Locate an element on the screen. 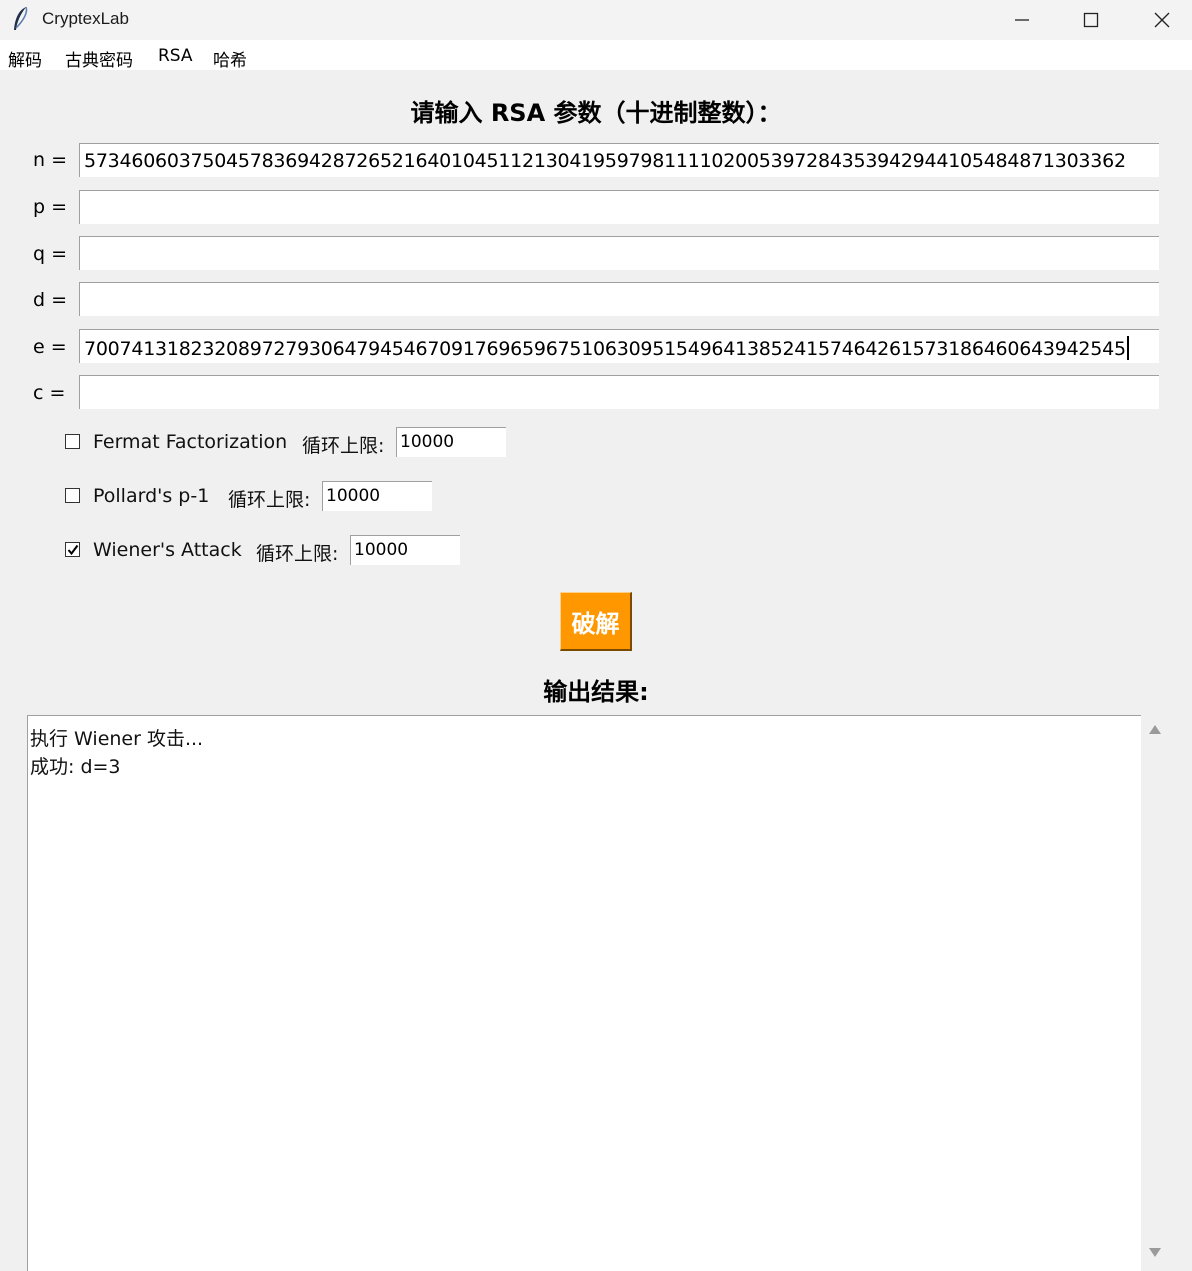 The image size is (1192, 1271). wiener-limit-input: 10000 is located at coordinates (405, 550).